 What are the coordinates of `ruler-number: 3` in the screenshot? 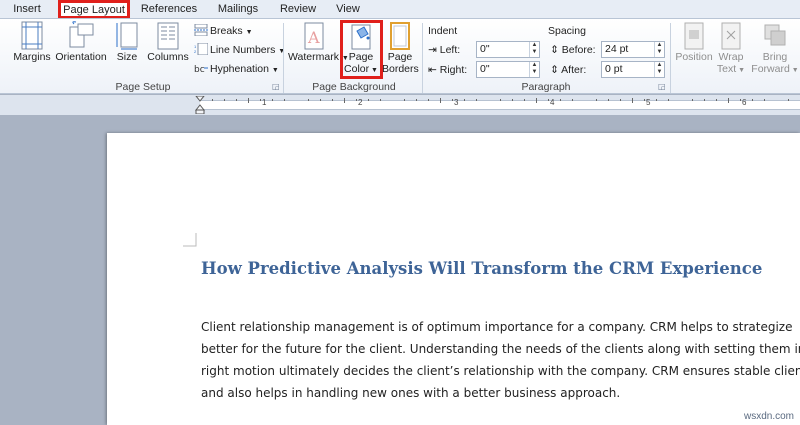 It's located at (456, 102).